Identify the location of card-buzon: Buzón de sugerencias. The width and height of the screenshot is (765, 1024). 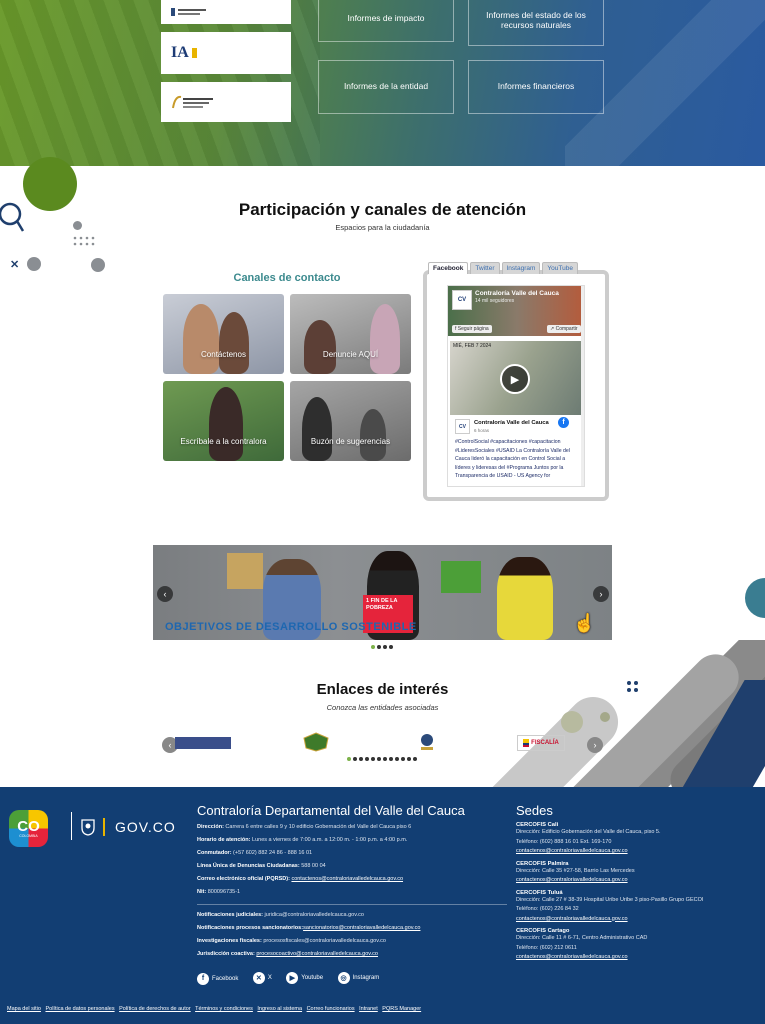
(350, 421).